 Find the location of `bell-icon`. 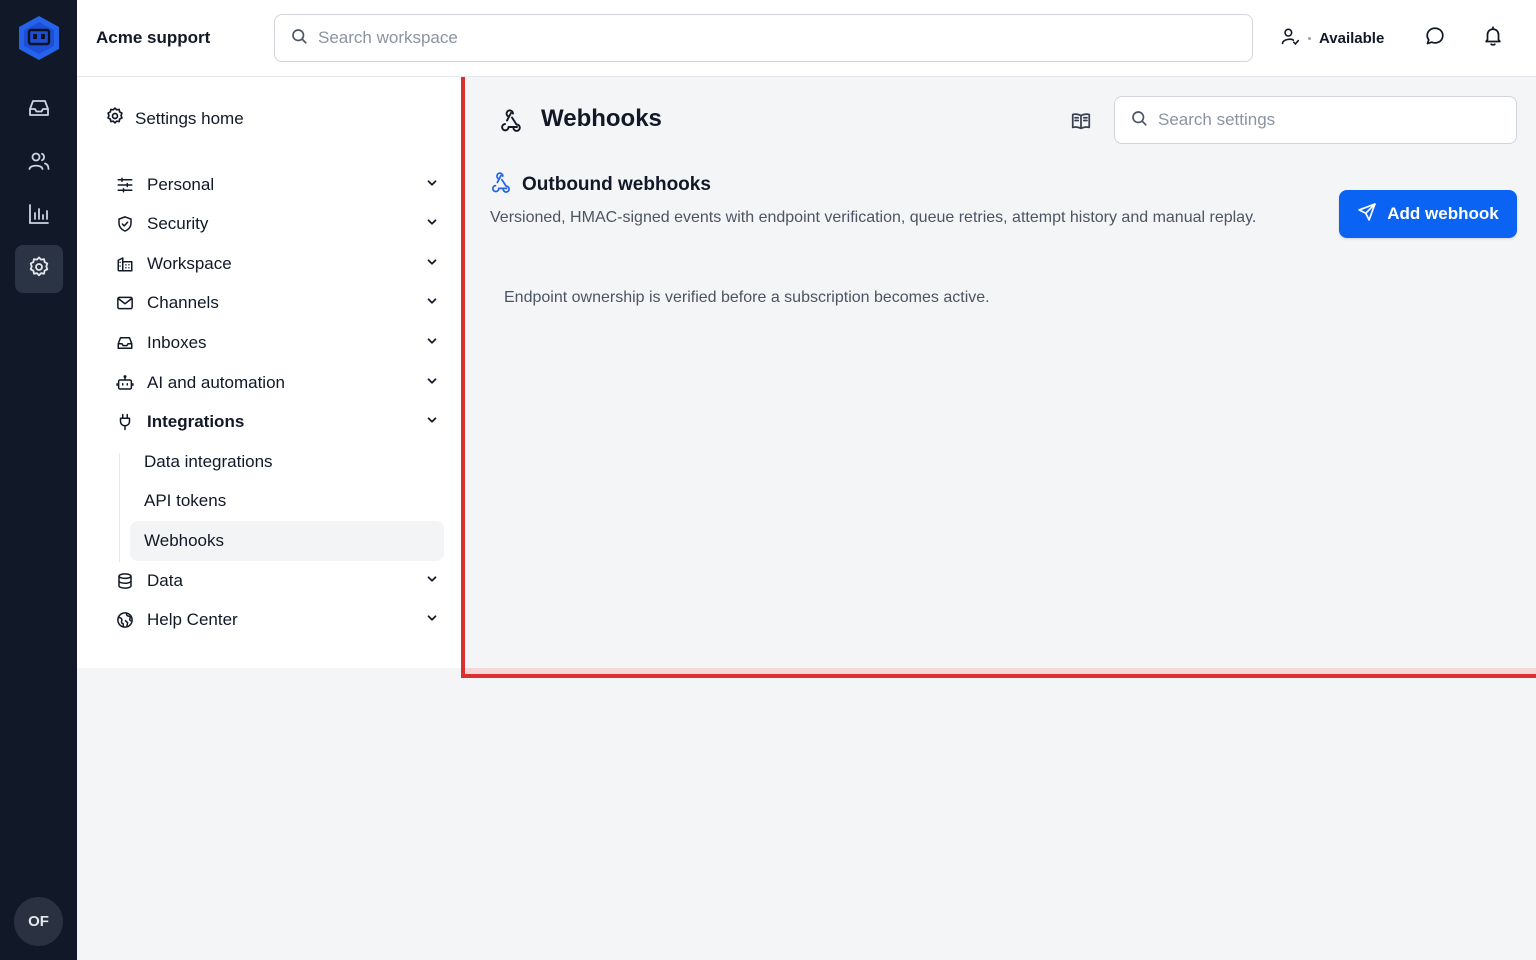

bell-icon is located at coordinates (1493, 38).